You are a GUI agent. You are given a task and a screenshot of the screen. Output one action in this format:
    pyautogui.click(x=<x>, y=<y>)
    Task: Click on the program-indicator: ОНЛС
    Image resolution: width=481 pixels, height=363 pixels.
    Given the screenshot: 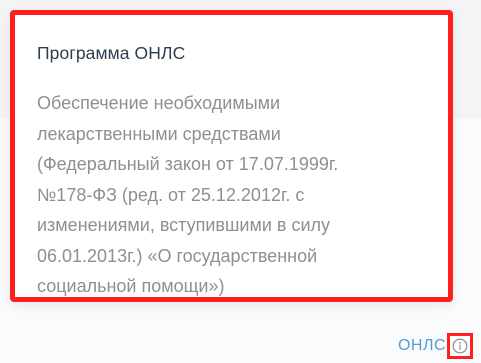 What is the action you would take?
    pyautogui.click(x=435, y=346)
    